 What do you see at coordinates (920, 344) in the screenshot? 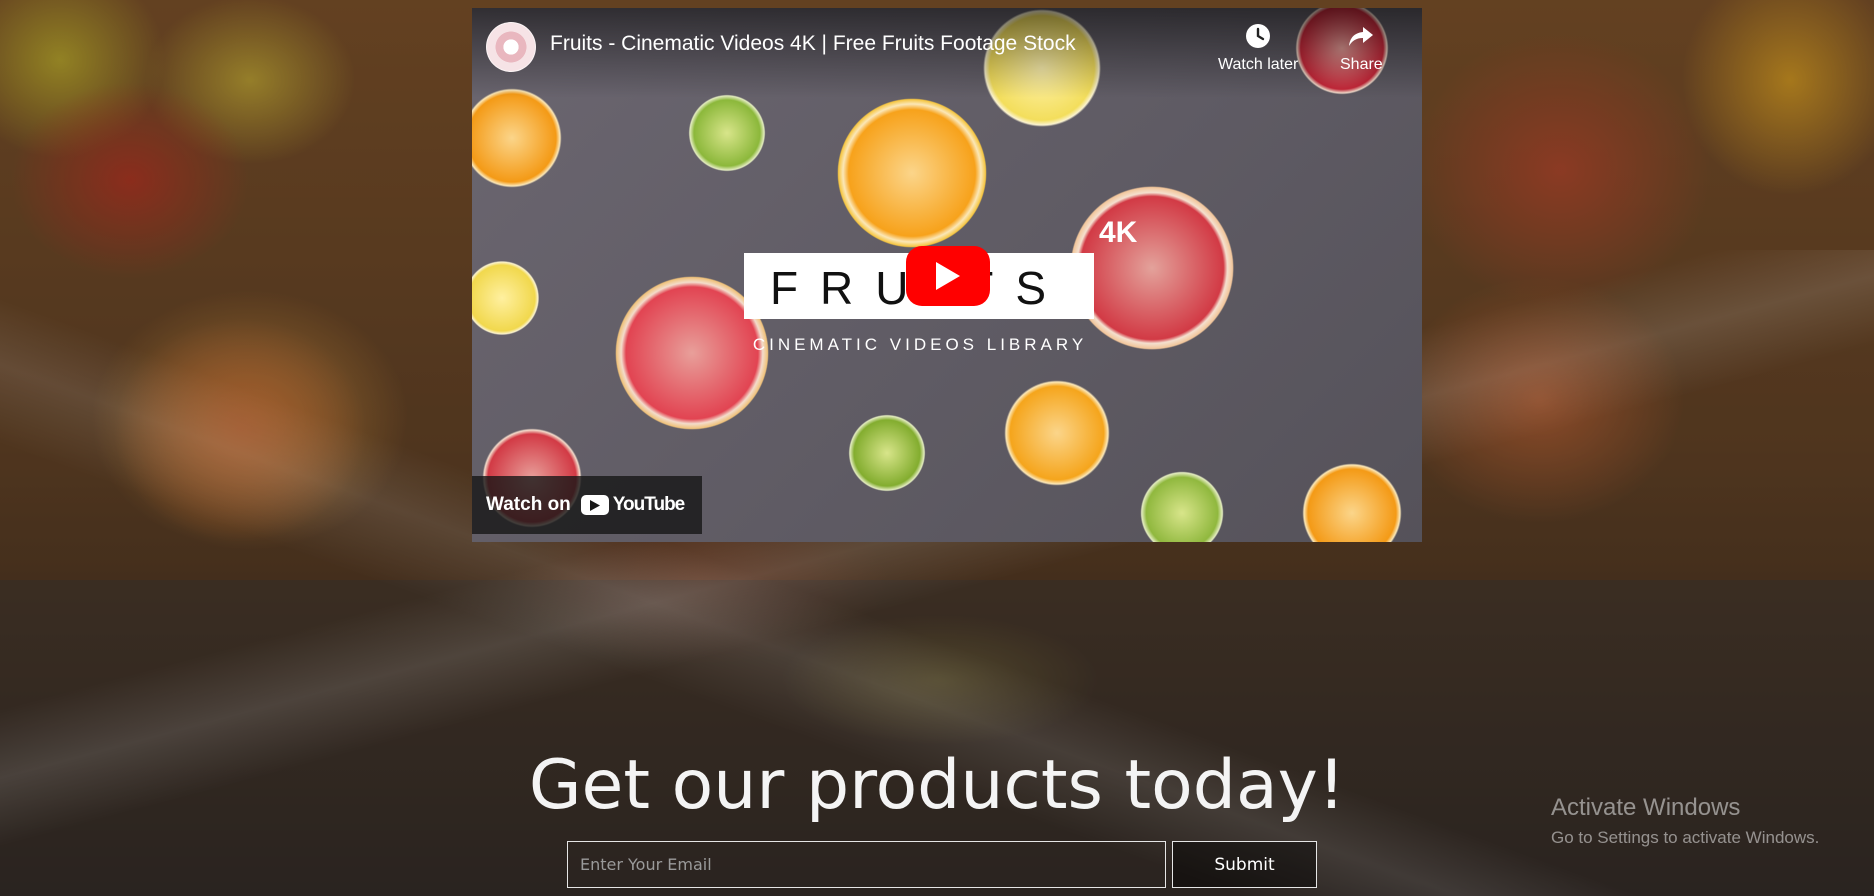
I see `thumbnail-subtitle: CINEMATIC VIDEOS LIBRARY` at bounding box center [920, 344].